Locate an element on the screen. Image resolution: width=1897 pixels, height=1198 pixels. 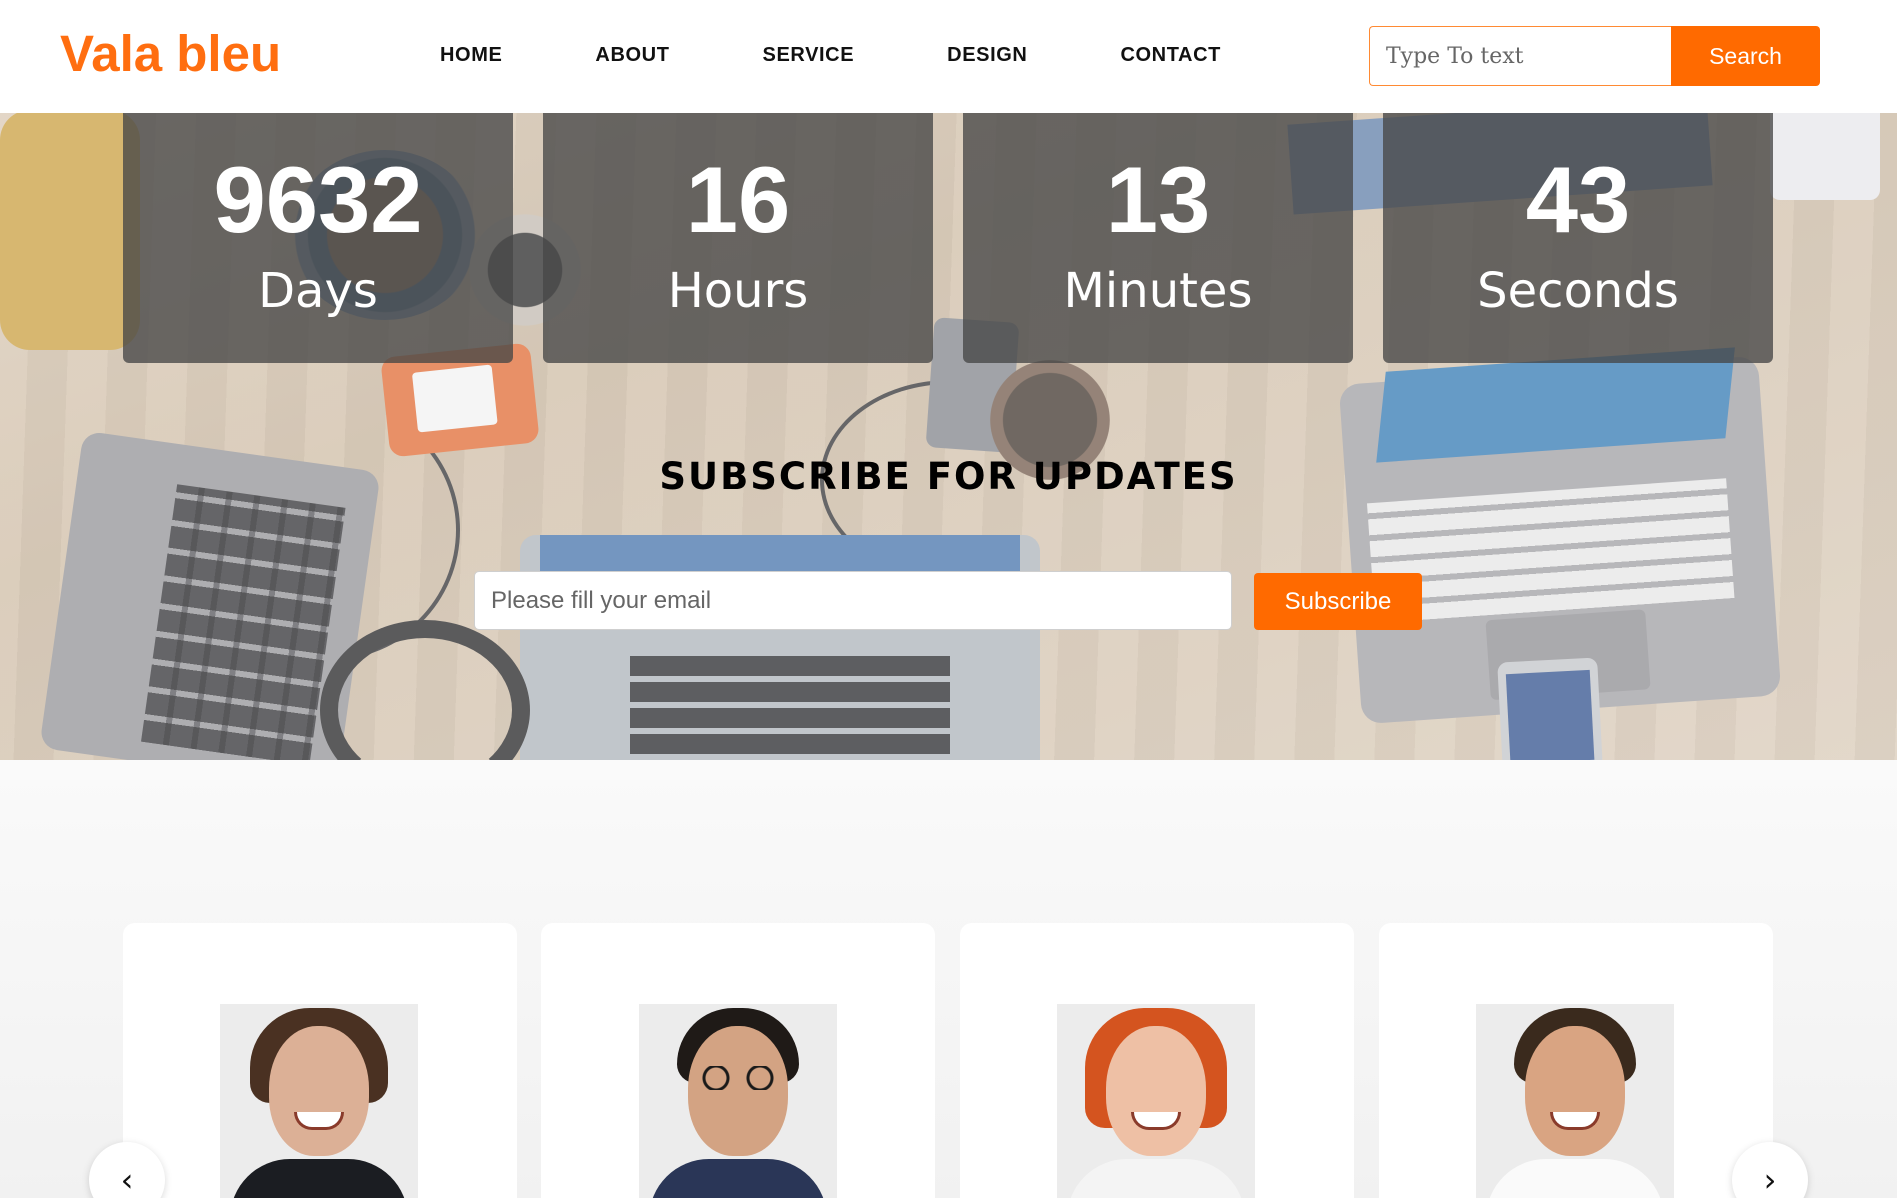
countdown-value: 16 is located at coordinates (738, 199).